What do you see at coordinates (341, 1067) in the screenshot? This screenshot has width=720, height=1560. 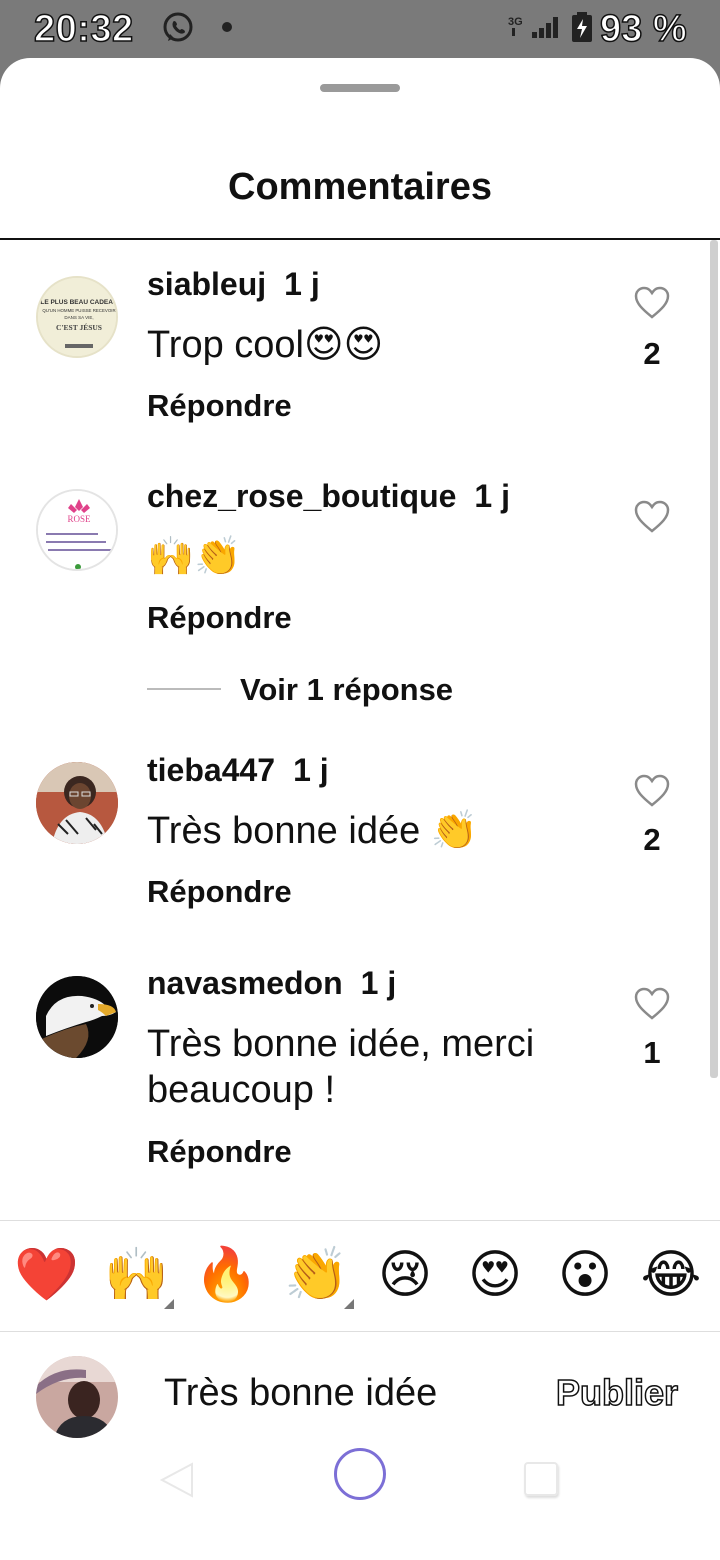 I see `comment-text: Très bonne idée, merci beaucoup !` at bounding box center [341, 1067].